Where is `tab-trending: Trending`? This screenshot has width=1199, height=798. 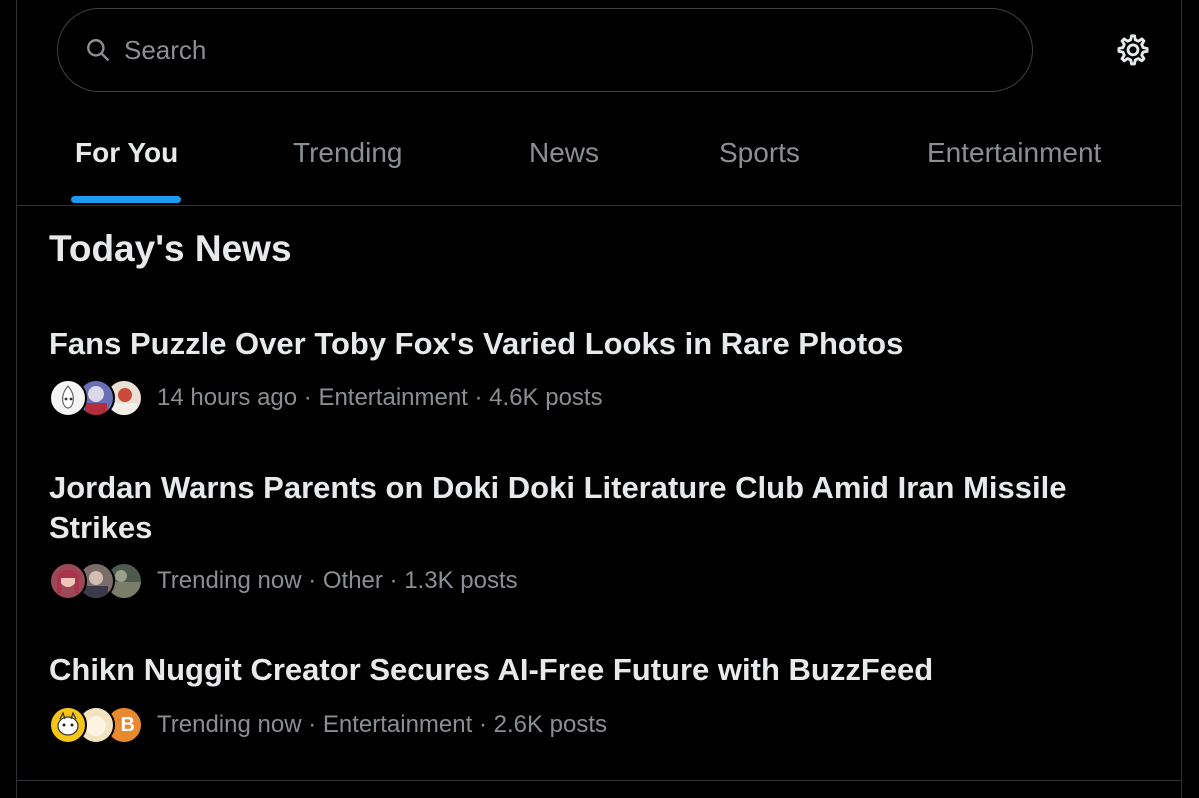
tab-trending: Trending is located at coordinates (358, 157).